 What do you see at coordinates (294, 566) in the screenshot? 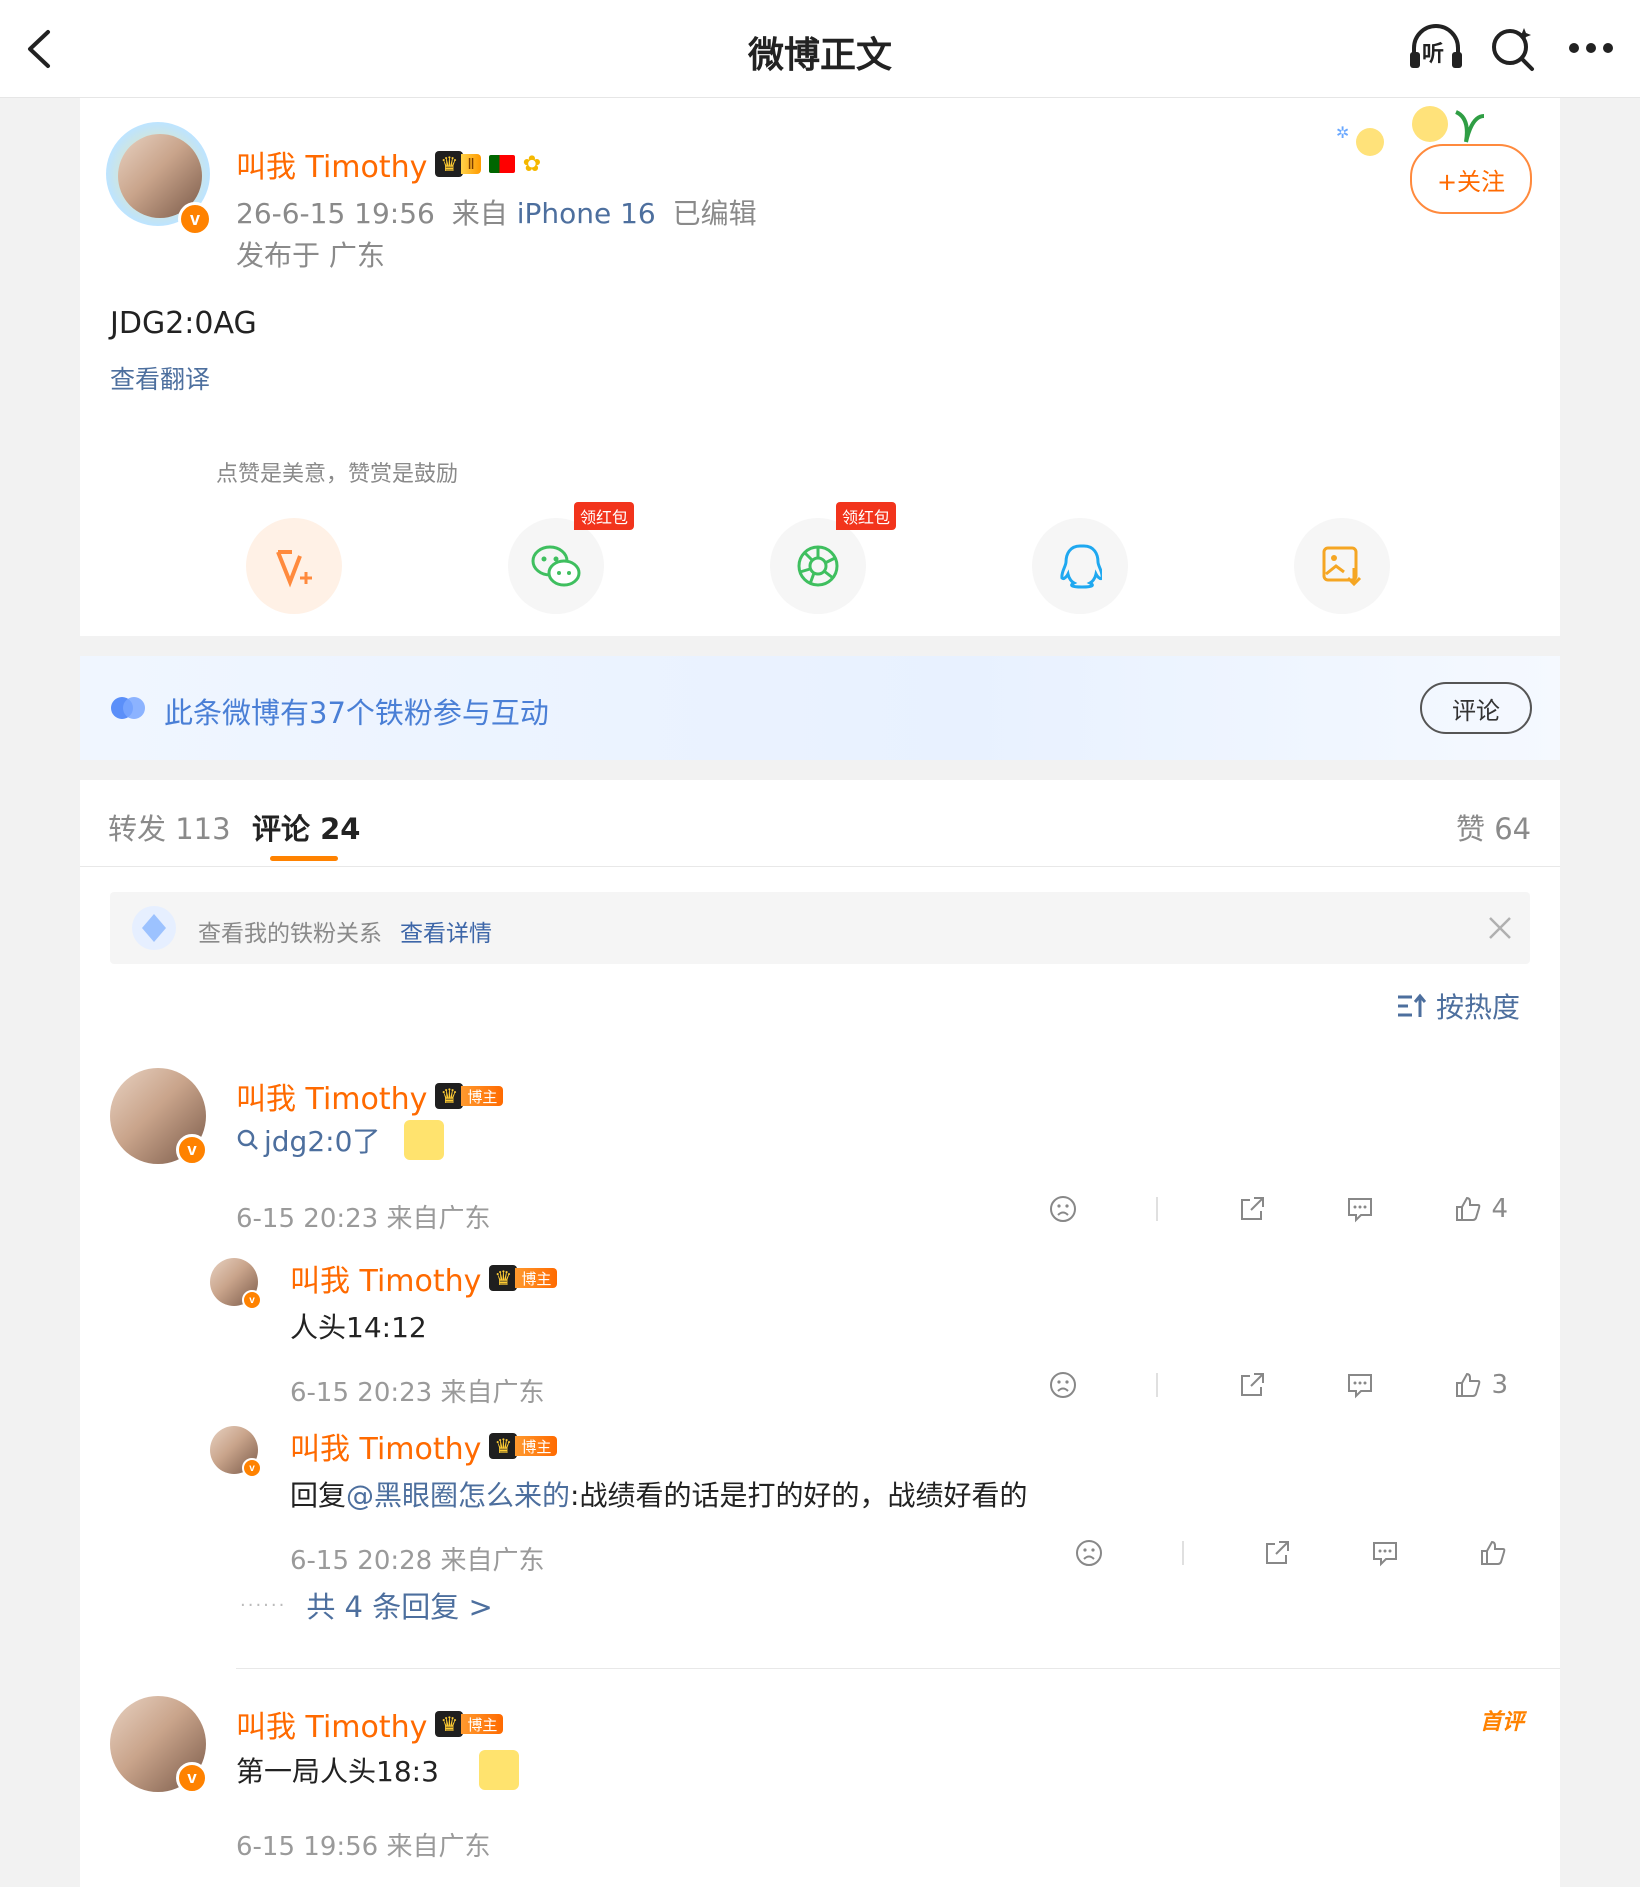
I see `reward-button` at bounding box center [294, 566].